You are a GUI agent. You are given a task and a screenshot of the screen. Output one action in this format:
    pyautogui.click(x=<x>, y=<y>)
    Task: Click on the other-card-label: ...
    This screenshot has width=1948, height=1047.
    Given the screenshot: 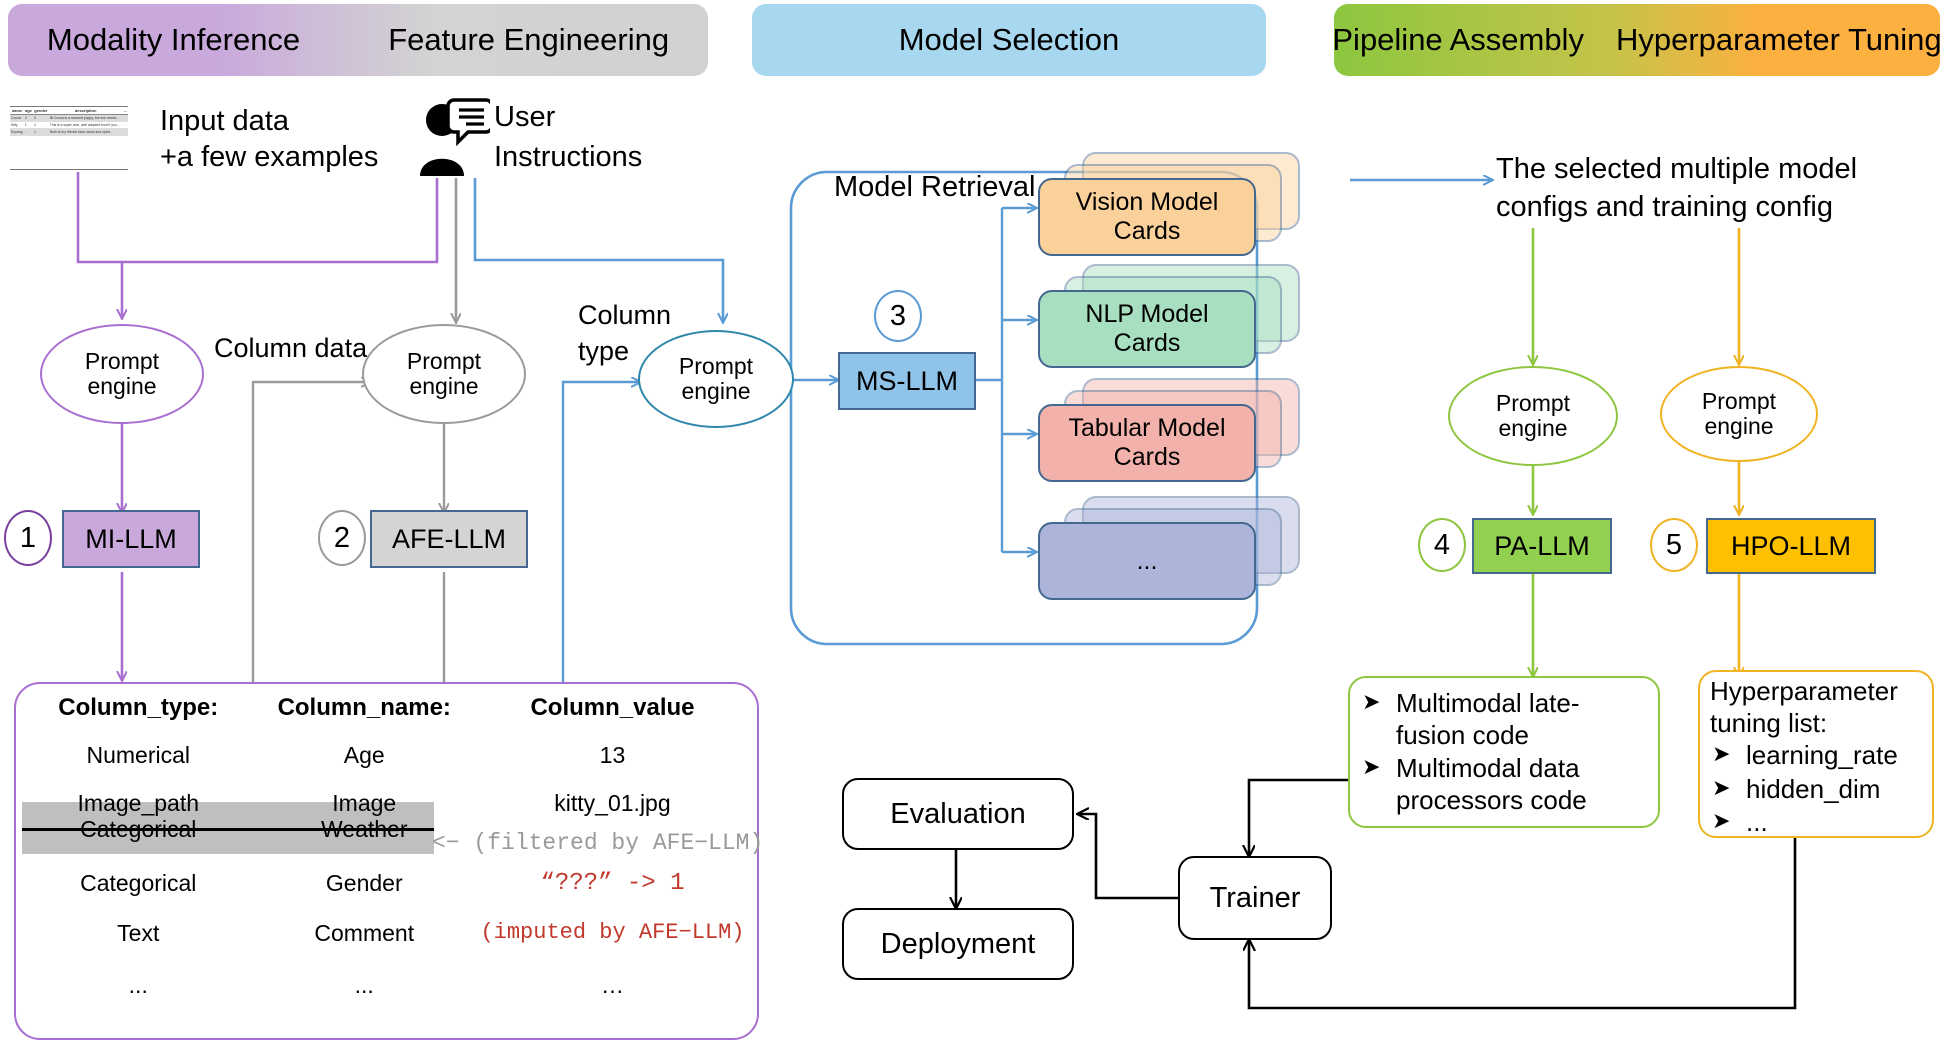 What is the action you would take?
    pyautogui.click(x=1147, y=560)
    